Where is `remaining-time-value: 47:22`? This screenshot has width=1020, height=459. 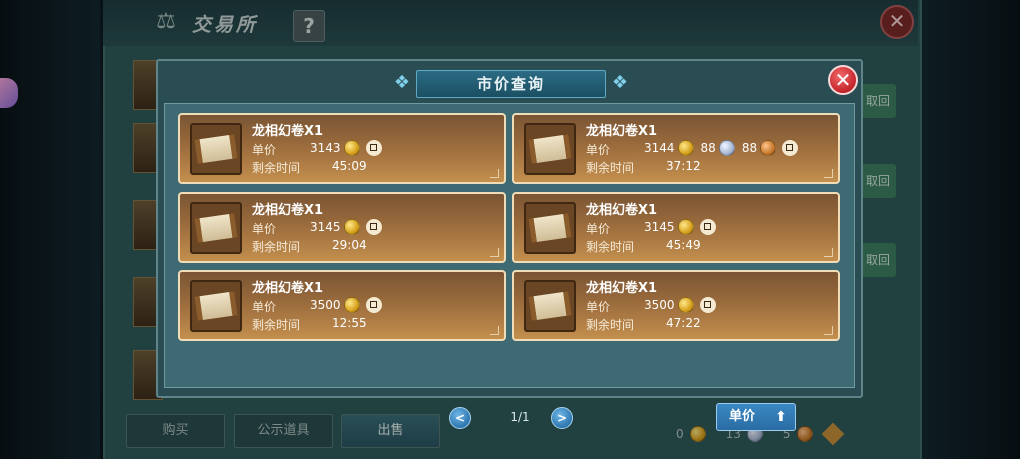 remaining-time-value: 47:22 is located at coordinates (683, 323).